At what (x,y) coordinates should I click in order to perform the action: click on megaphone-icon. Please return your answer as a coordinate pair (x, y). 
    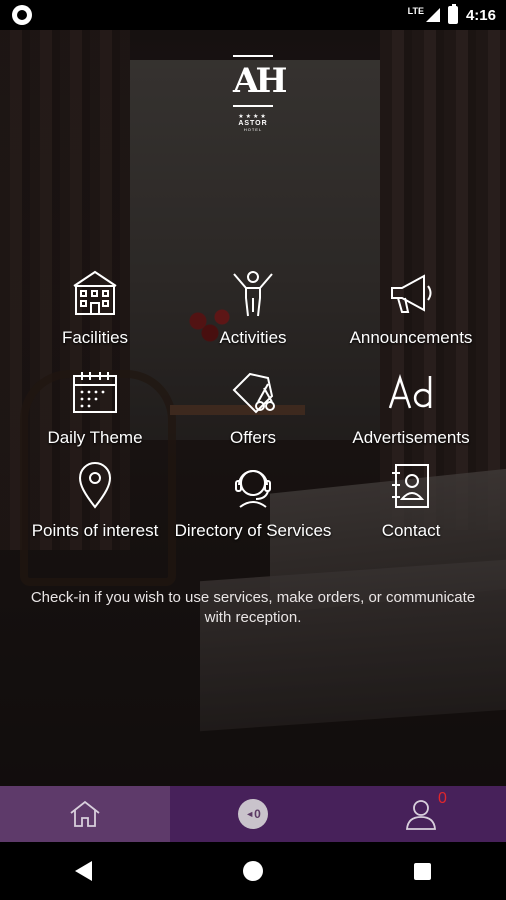
    Looking at the image, I should click on (411, 293).